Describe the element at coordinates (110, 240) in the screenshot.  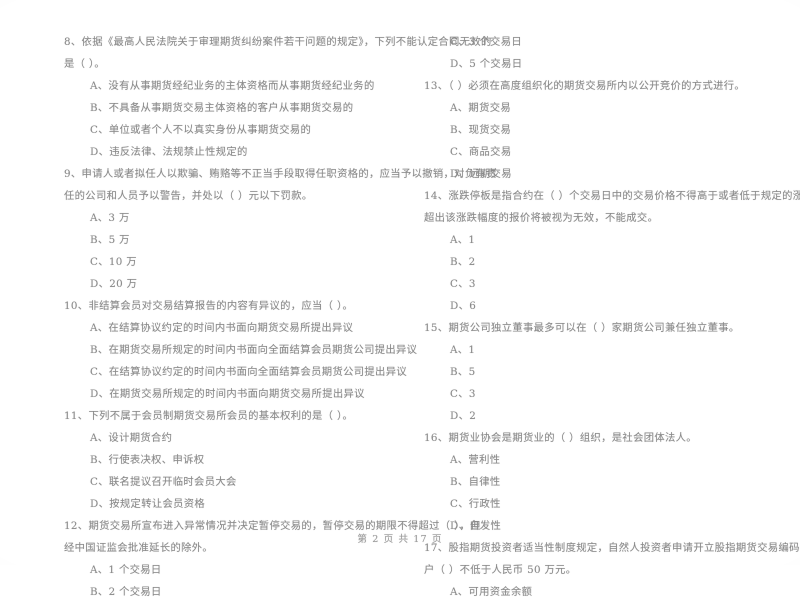
I see `answer-option-line: B、5 万` at that location.